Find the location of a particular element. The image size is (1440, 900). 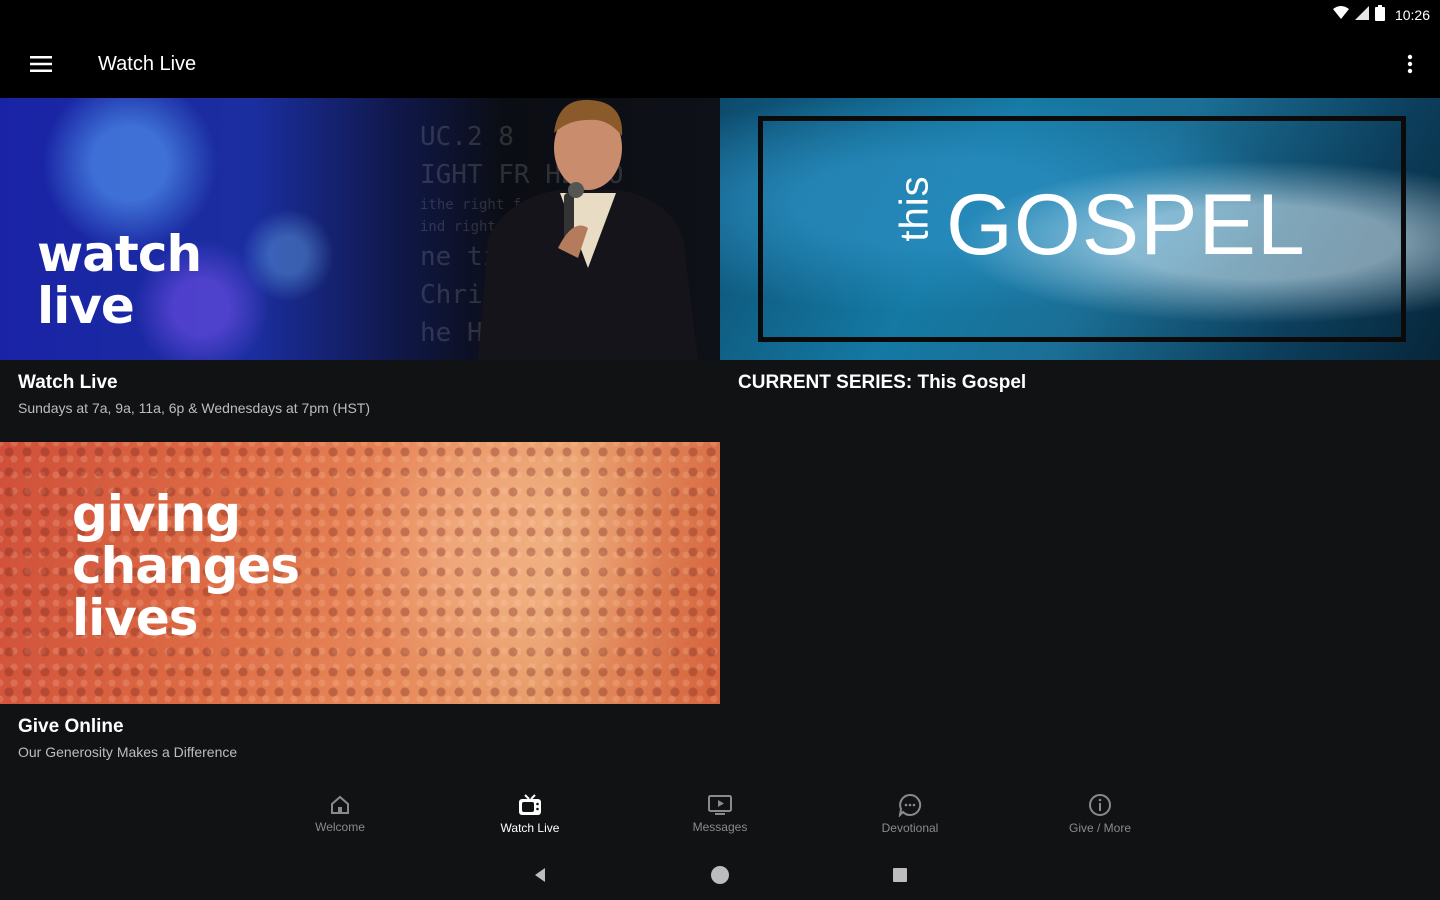

banner-text-gospel: GOSPEL is located at coordinates (1126, 225).